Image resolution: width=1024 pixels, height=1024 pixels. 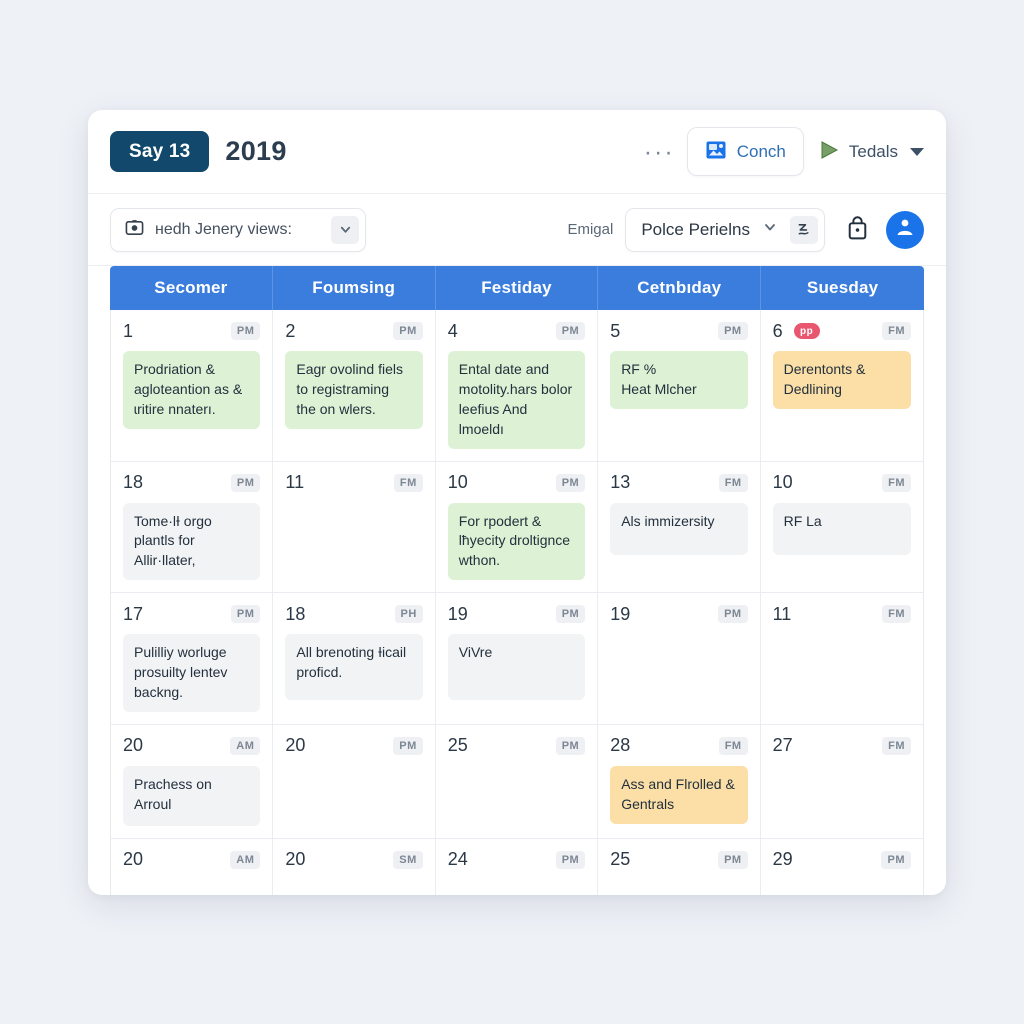 What do you see at coordinates (842, 860) in the screenshot?
I see `day-cell-header: 29 PM` at bounding box center [842, 860].